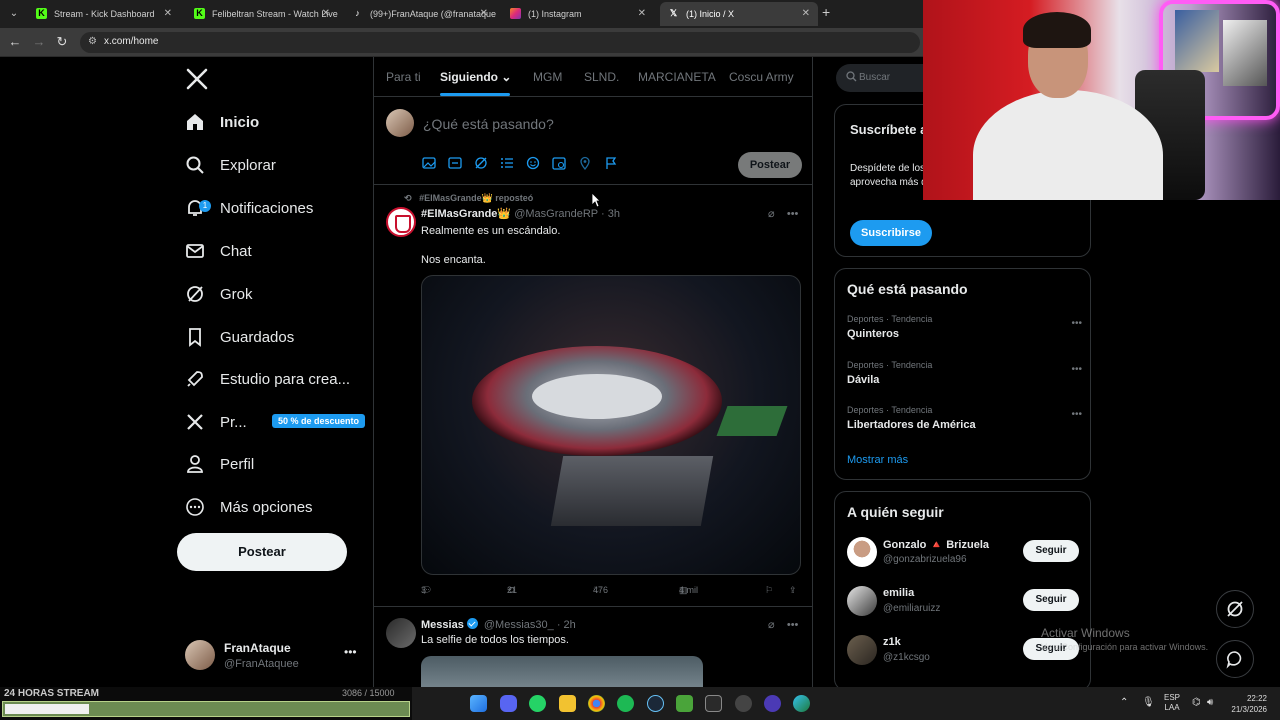 This screenshot has height=720, width=1280. I want to click on nav-item-grok: Grok, so click(219, 294).